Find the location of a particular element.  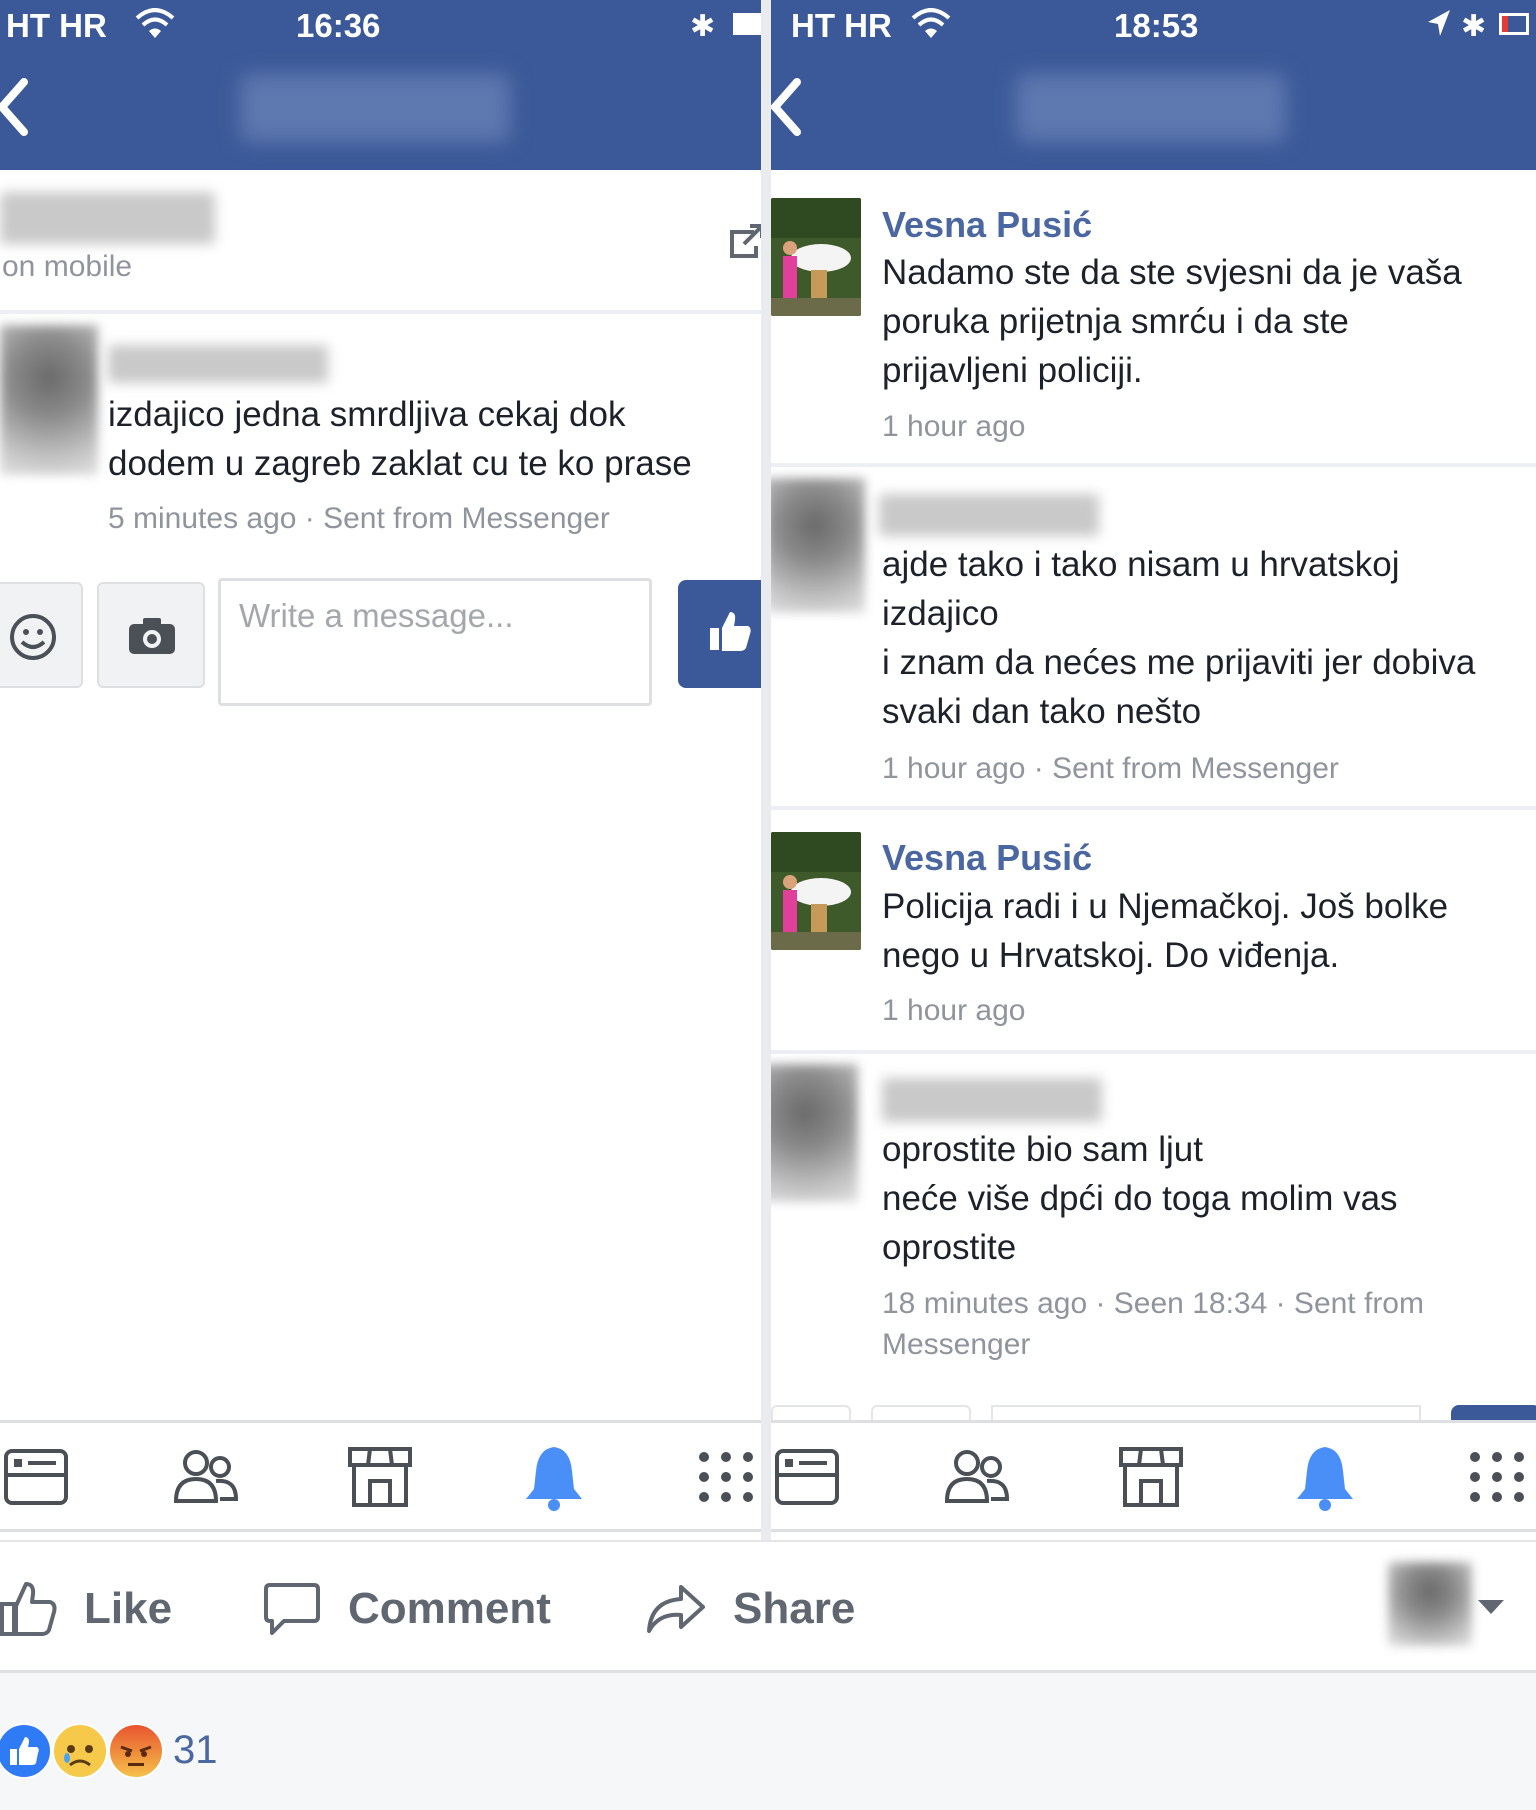

page-avatar-redacted is located at coordinates (1430, 1604).